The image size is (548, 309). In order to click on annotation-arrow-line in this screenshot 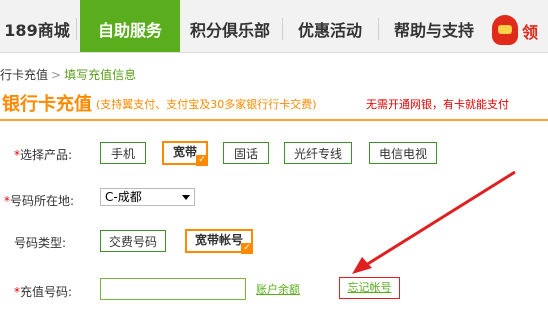, I will do `click(440, 218)`.